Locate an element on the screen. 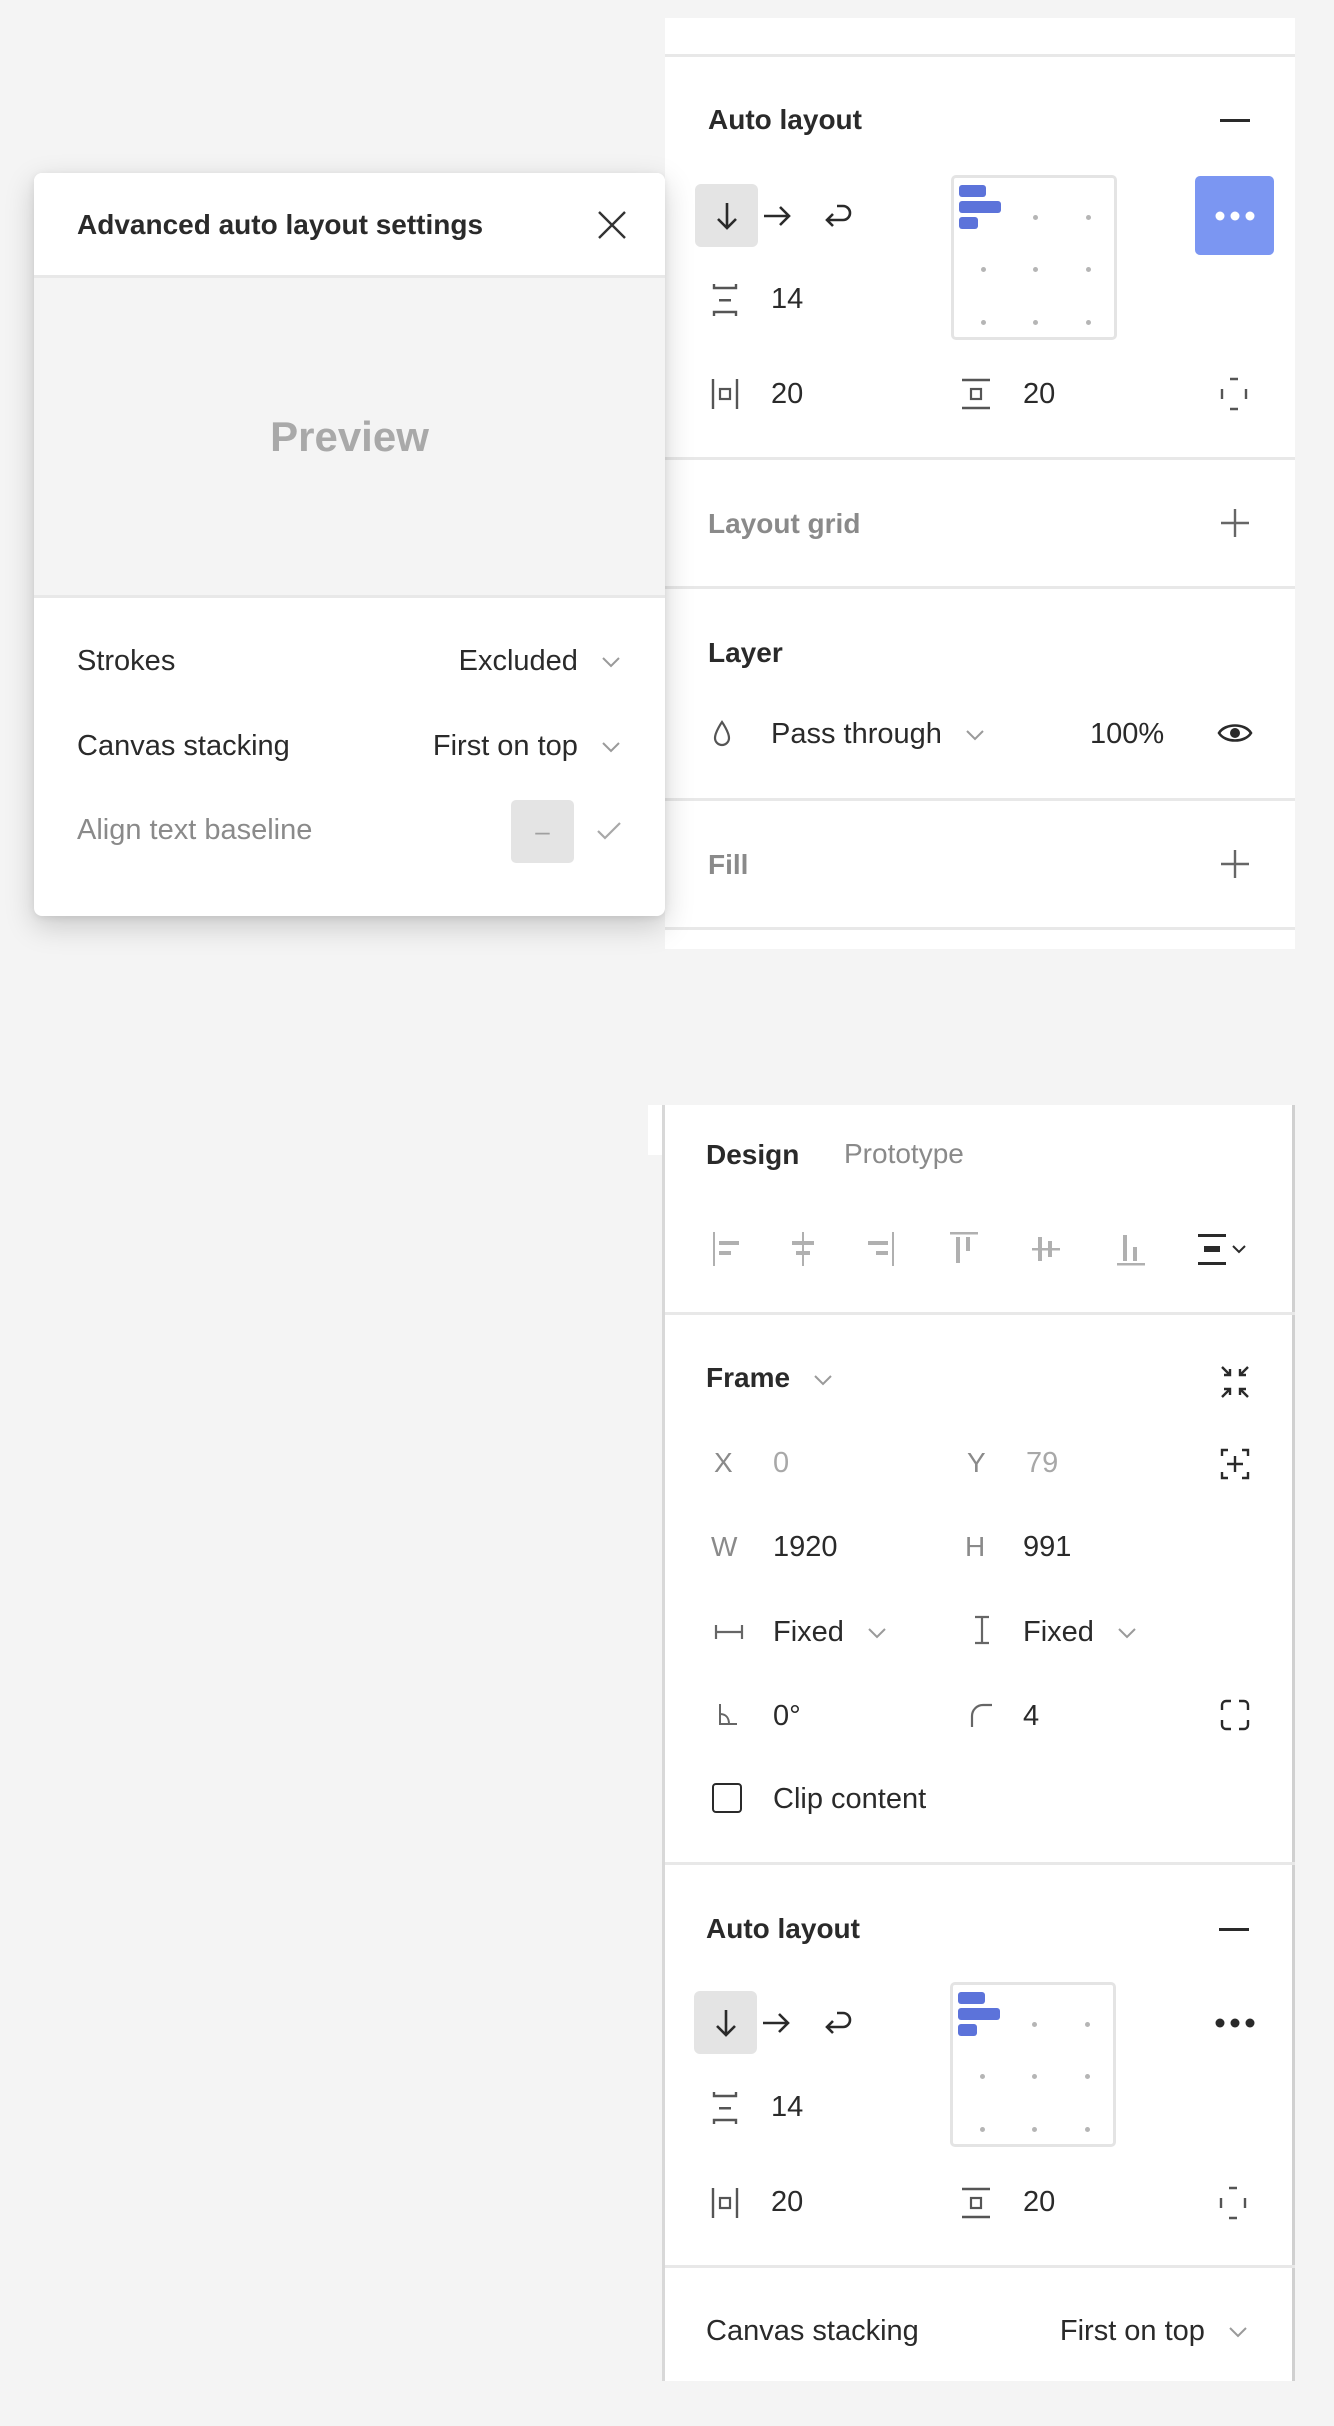 This screenshot has width=1334, height=2426. w-label: W is located at coordinates (724, 1546).